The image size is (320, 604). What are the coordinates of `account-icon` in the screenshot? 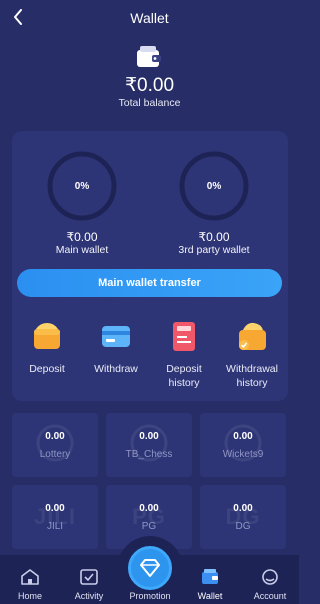 It's located at (270, 577).